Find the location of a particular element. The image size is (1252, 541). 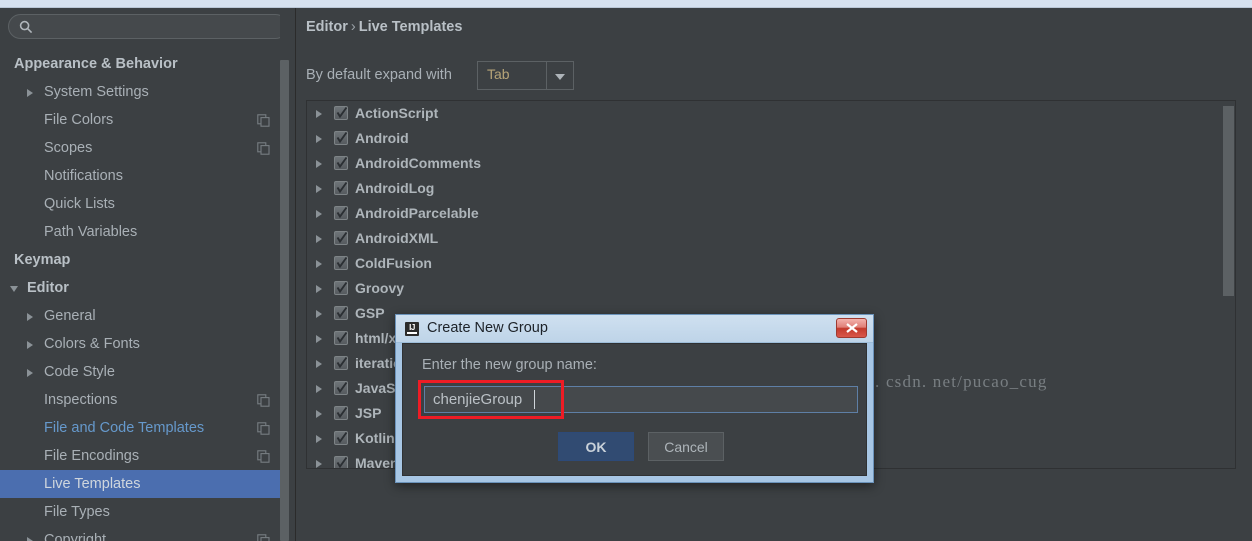

group-name: JSP is located at coordinates (368, 413).